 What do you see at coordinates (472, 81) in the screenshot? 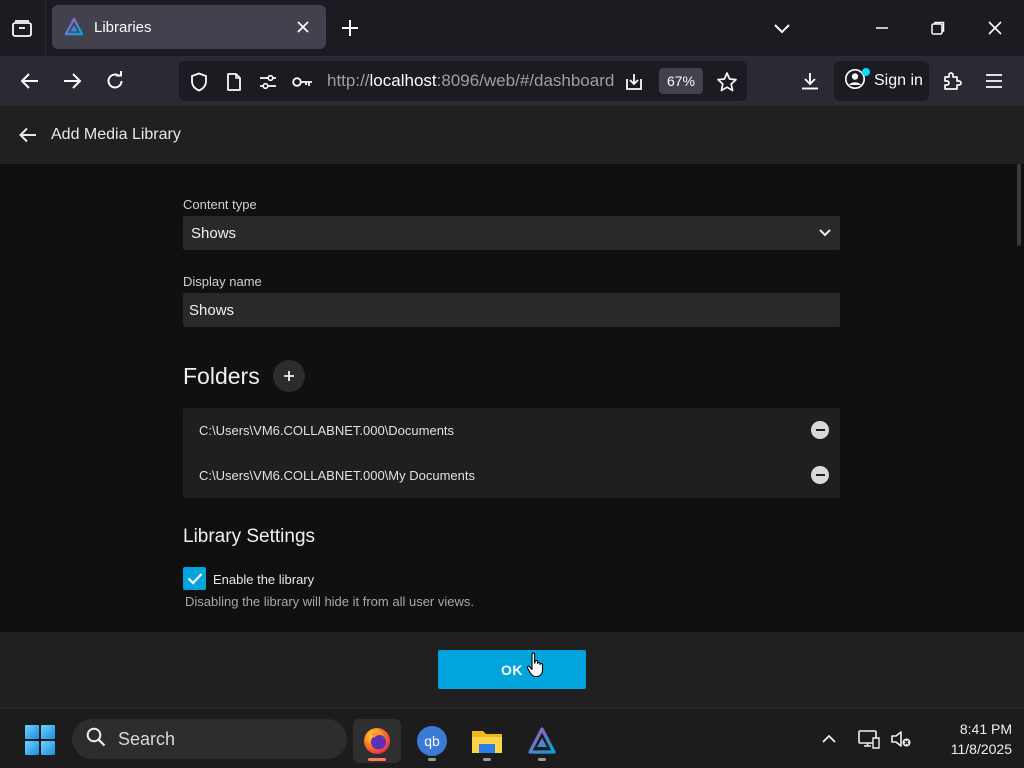
I see `url-text: http://localhost:8096/web/#/dashboard` at bounding box center [472, 81].